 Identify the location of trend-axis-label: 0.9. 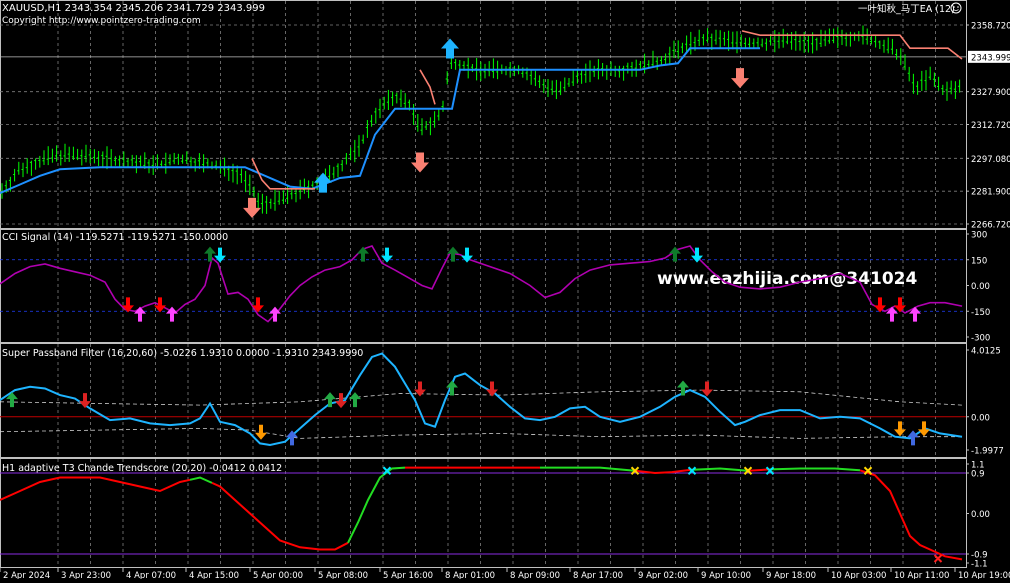
(978, 475).